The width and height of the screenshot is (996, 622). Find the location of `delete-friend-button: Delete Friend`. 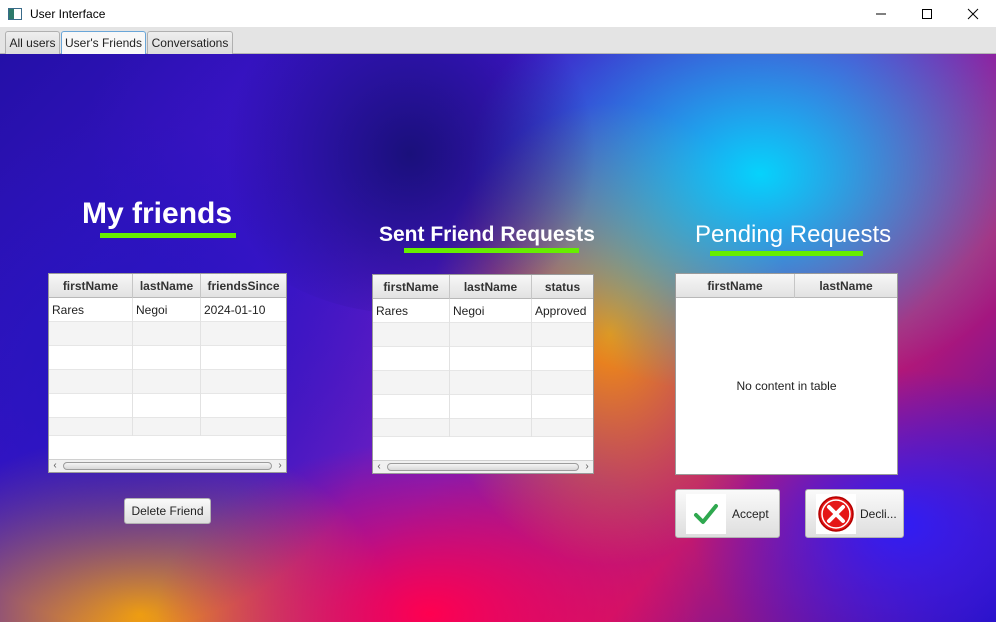

delete-friend-button: Delete Friend is located at coordinates (167, 511).